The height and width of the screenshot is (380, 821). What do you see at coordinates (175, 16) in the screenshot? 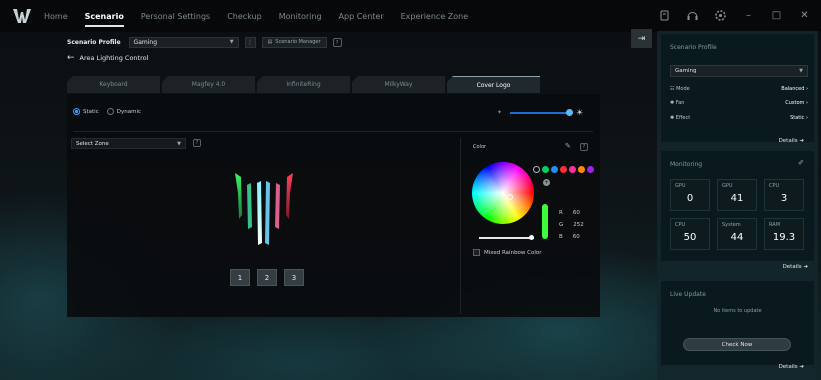
I see `nav-personal-settings: Personal Settings` at bounding box center [175, 16].